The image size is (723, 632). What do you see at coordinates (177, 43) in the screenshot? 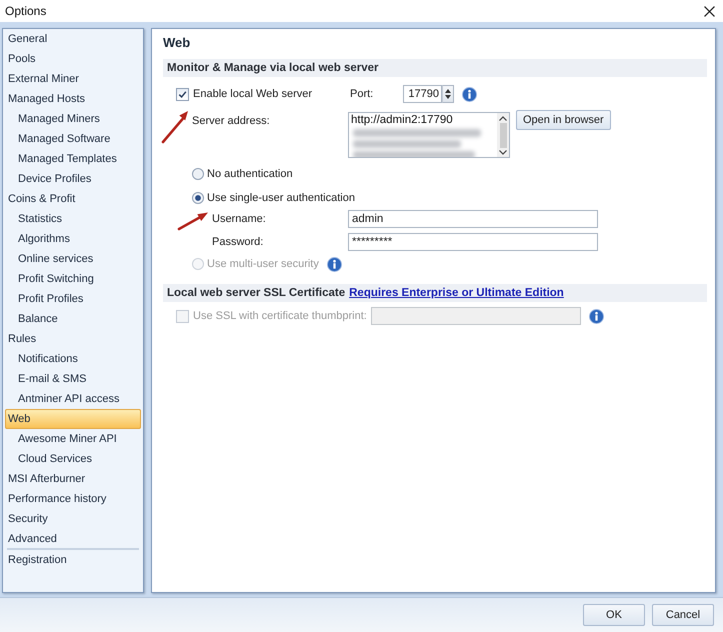
I see `page-title: Web` at bounding box center [177, 43].